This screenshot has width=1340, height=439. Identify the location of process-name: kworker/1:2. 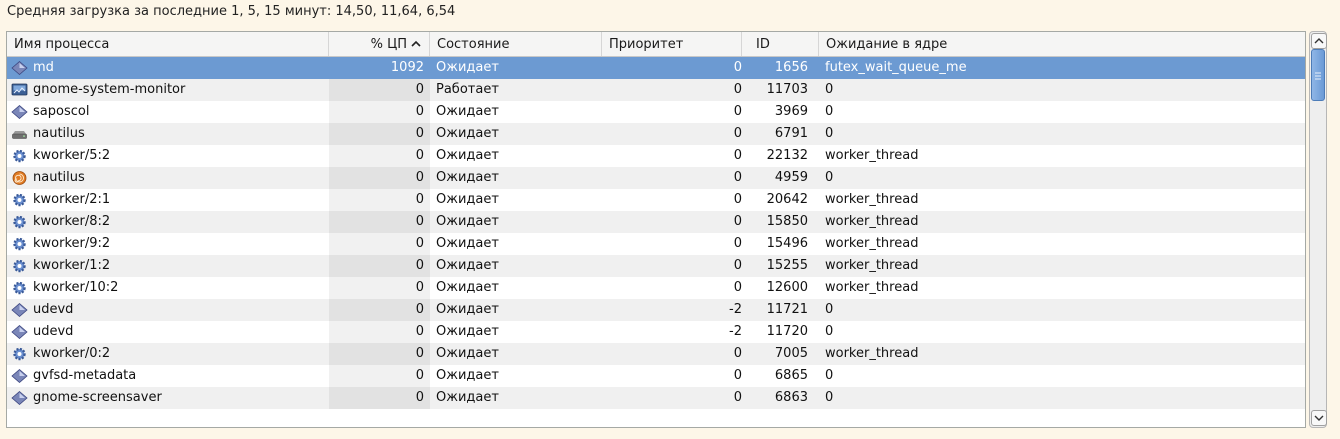
(72, 265).